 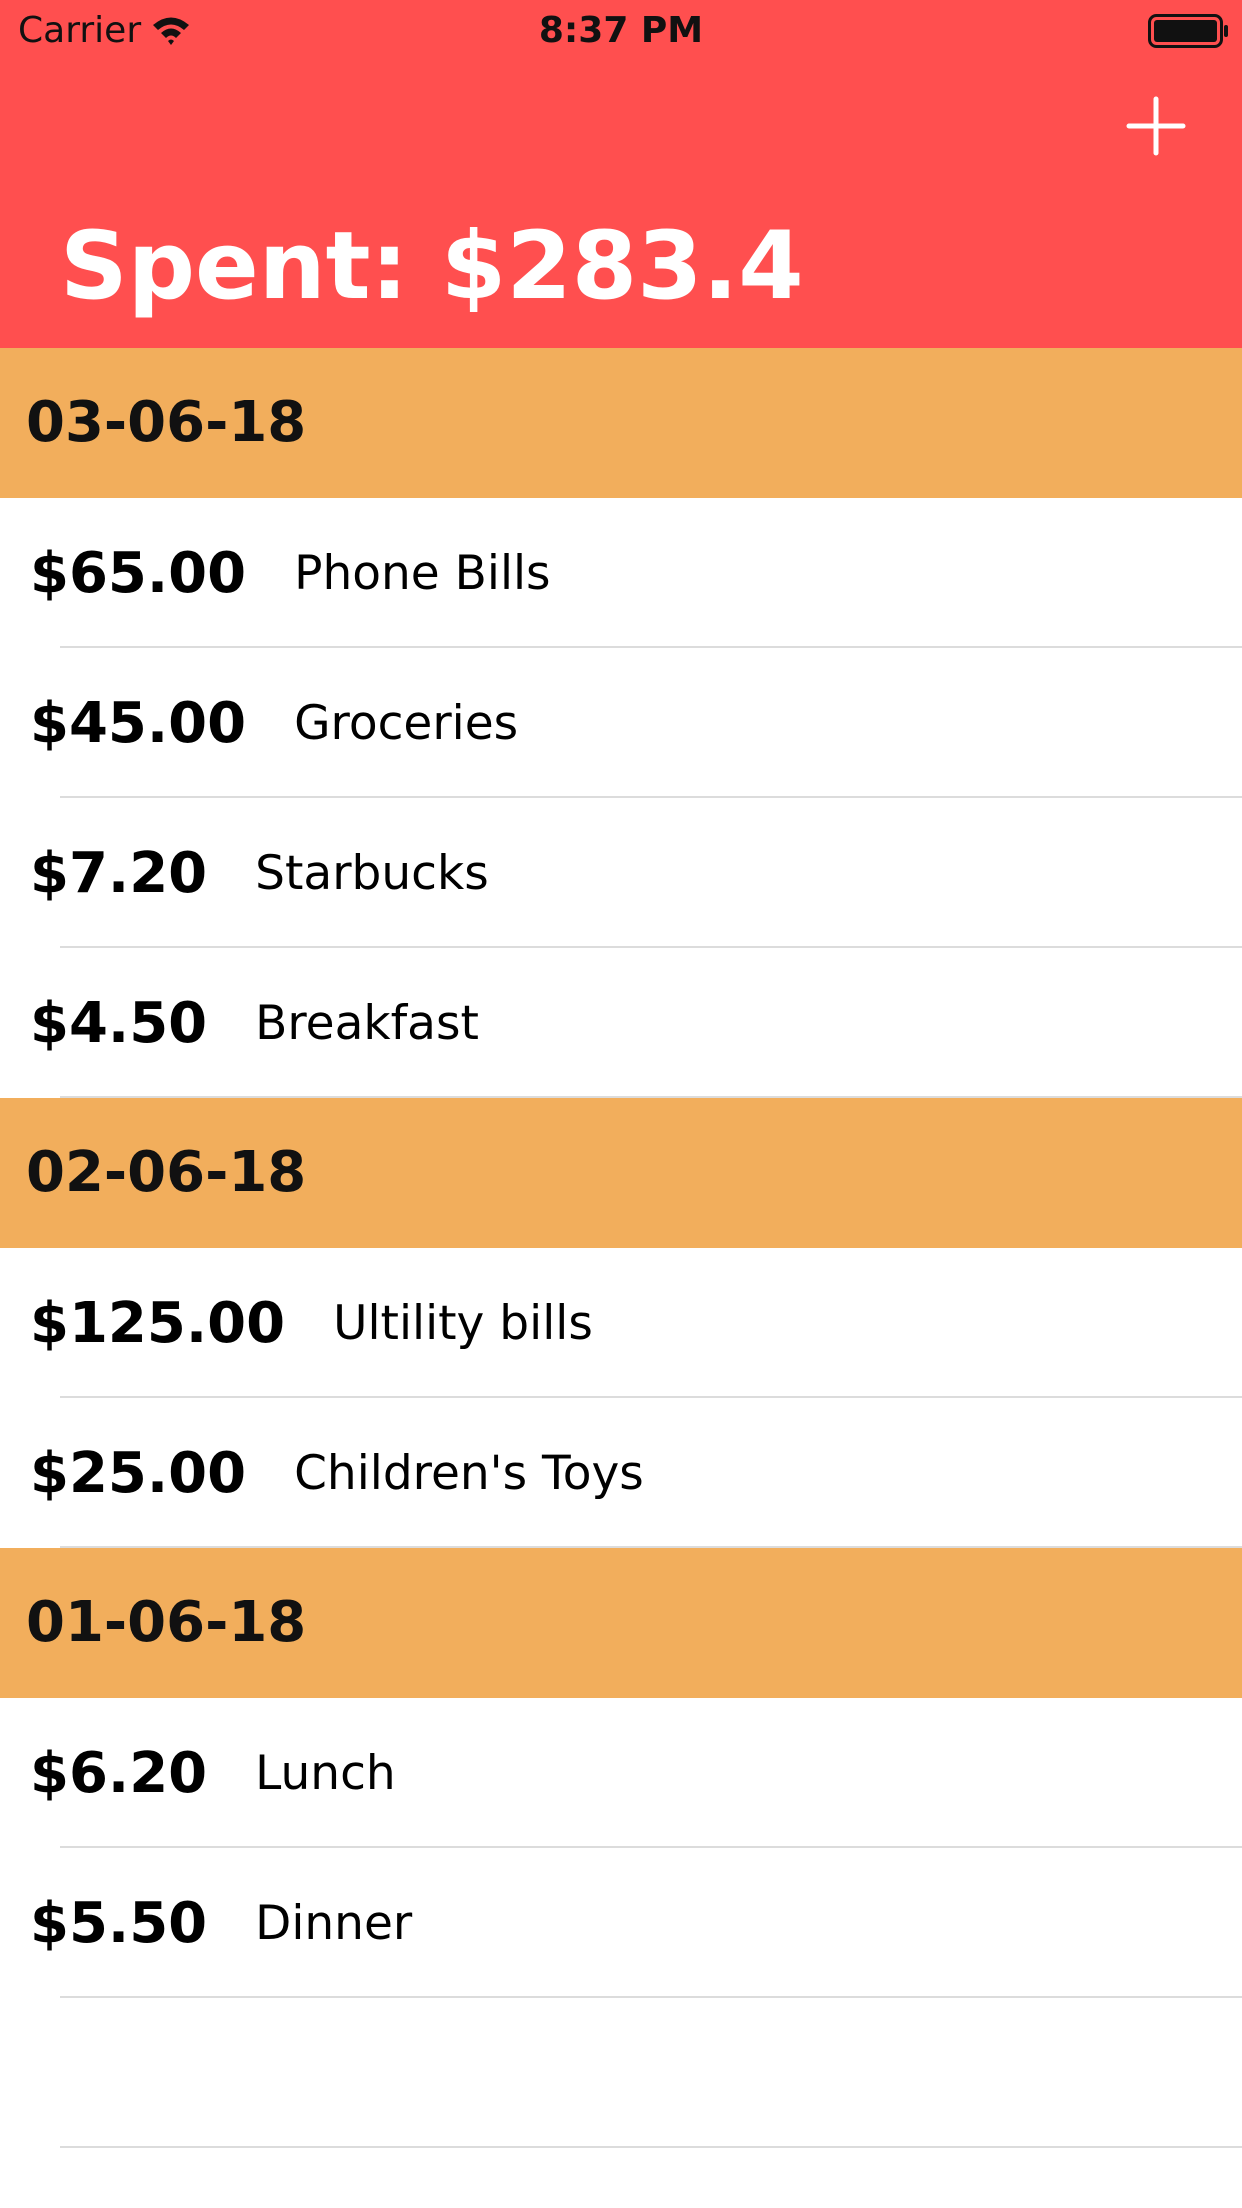 What do you see at coordinates (325, 1773) in the screenshot?
I see `expense-description: Lunch` at bounding box center [325, 1773].